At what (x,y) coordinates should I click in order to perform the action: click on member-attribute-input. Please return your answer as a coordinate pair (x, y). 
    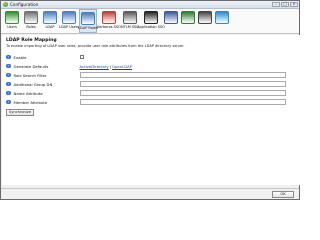
    Looking at the image, I should click on (182, 102).